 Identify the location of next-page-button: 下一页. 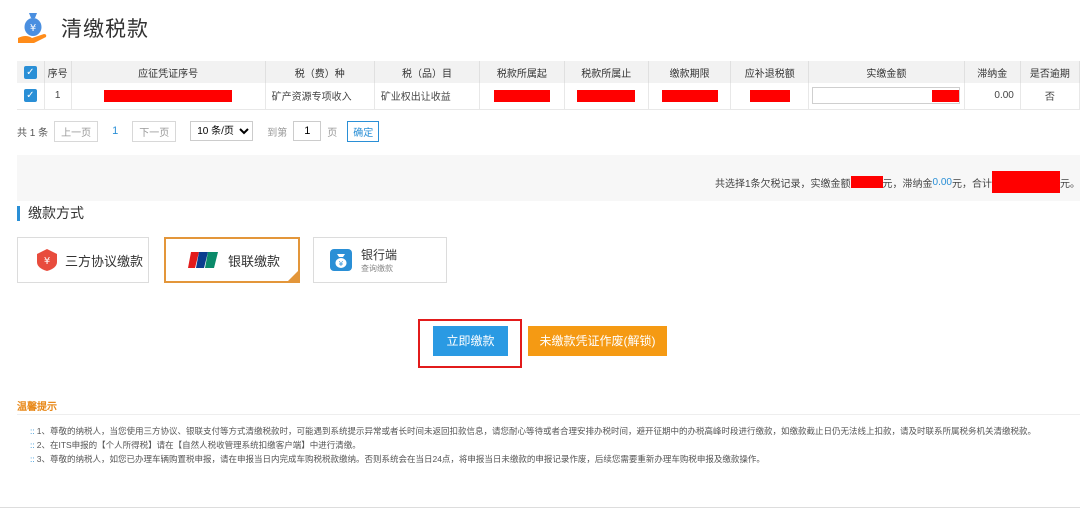
(154, 131).